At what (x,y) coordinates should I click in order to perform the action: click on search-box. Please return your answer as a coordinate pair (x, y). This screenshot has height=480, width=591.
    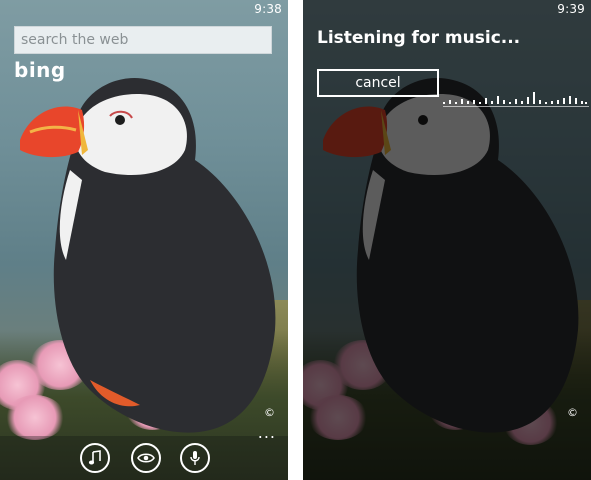
    Looking at the image, I should click on (143, 40).